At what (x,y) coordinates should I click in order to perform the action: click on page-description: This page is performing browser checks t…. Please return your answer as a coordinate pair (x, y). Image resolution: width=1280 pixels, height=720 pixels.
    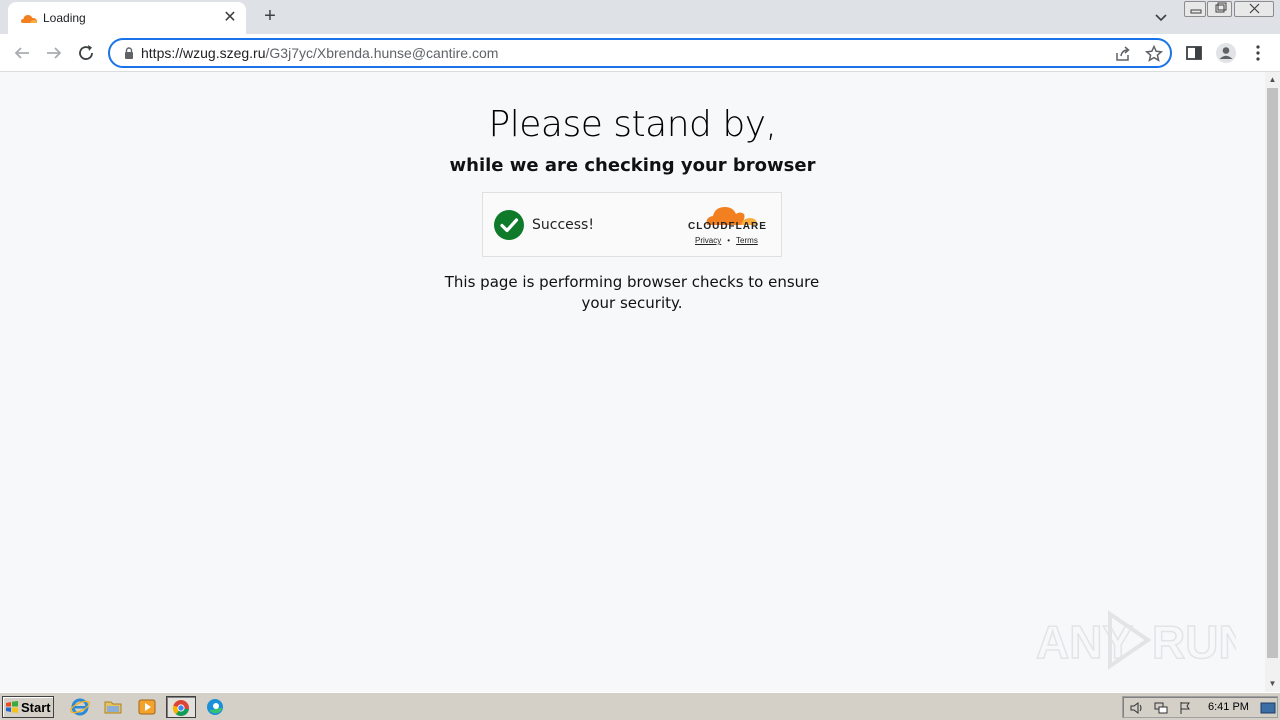
    Looking at the image, I should click on (632, 292).